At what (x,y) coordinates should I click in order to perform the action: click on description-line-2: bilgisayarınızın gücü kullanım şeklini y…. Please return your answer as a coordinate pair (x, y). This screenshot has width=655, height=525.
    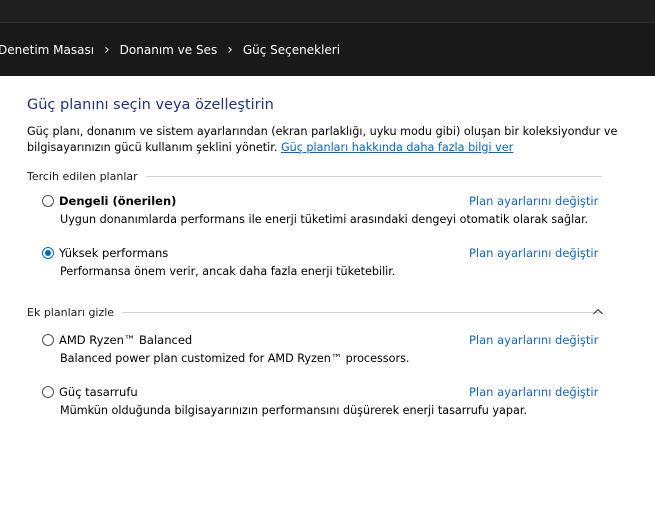
    Looking at the image, I should click on (332, 148).